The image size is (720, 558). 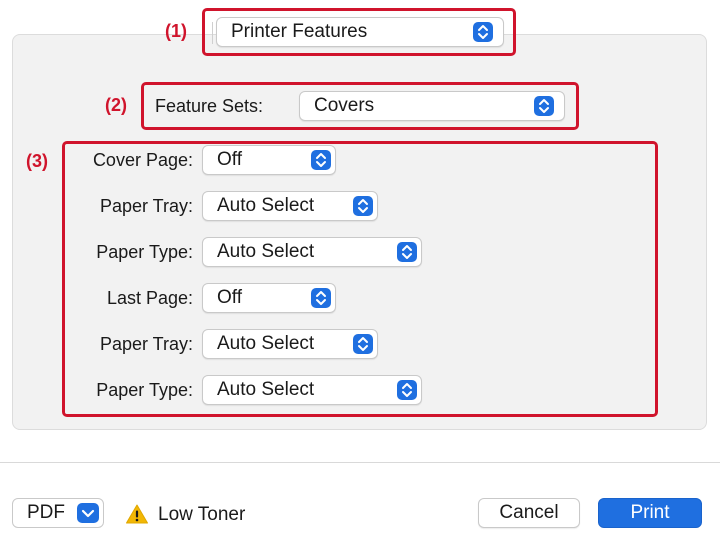 I want to click on callout-3: (3), so click(x=37, y=161).